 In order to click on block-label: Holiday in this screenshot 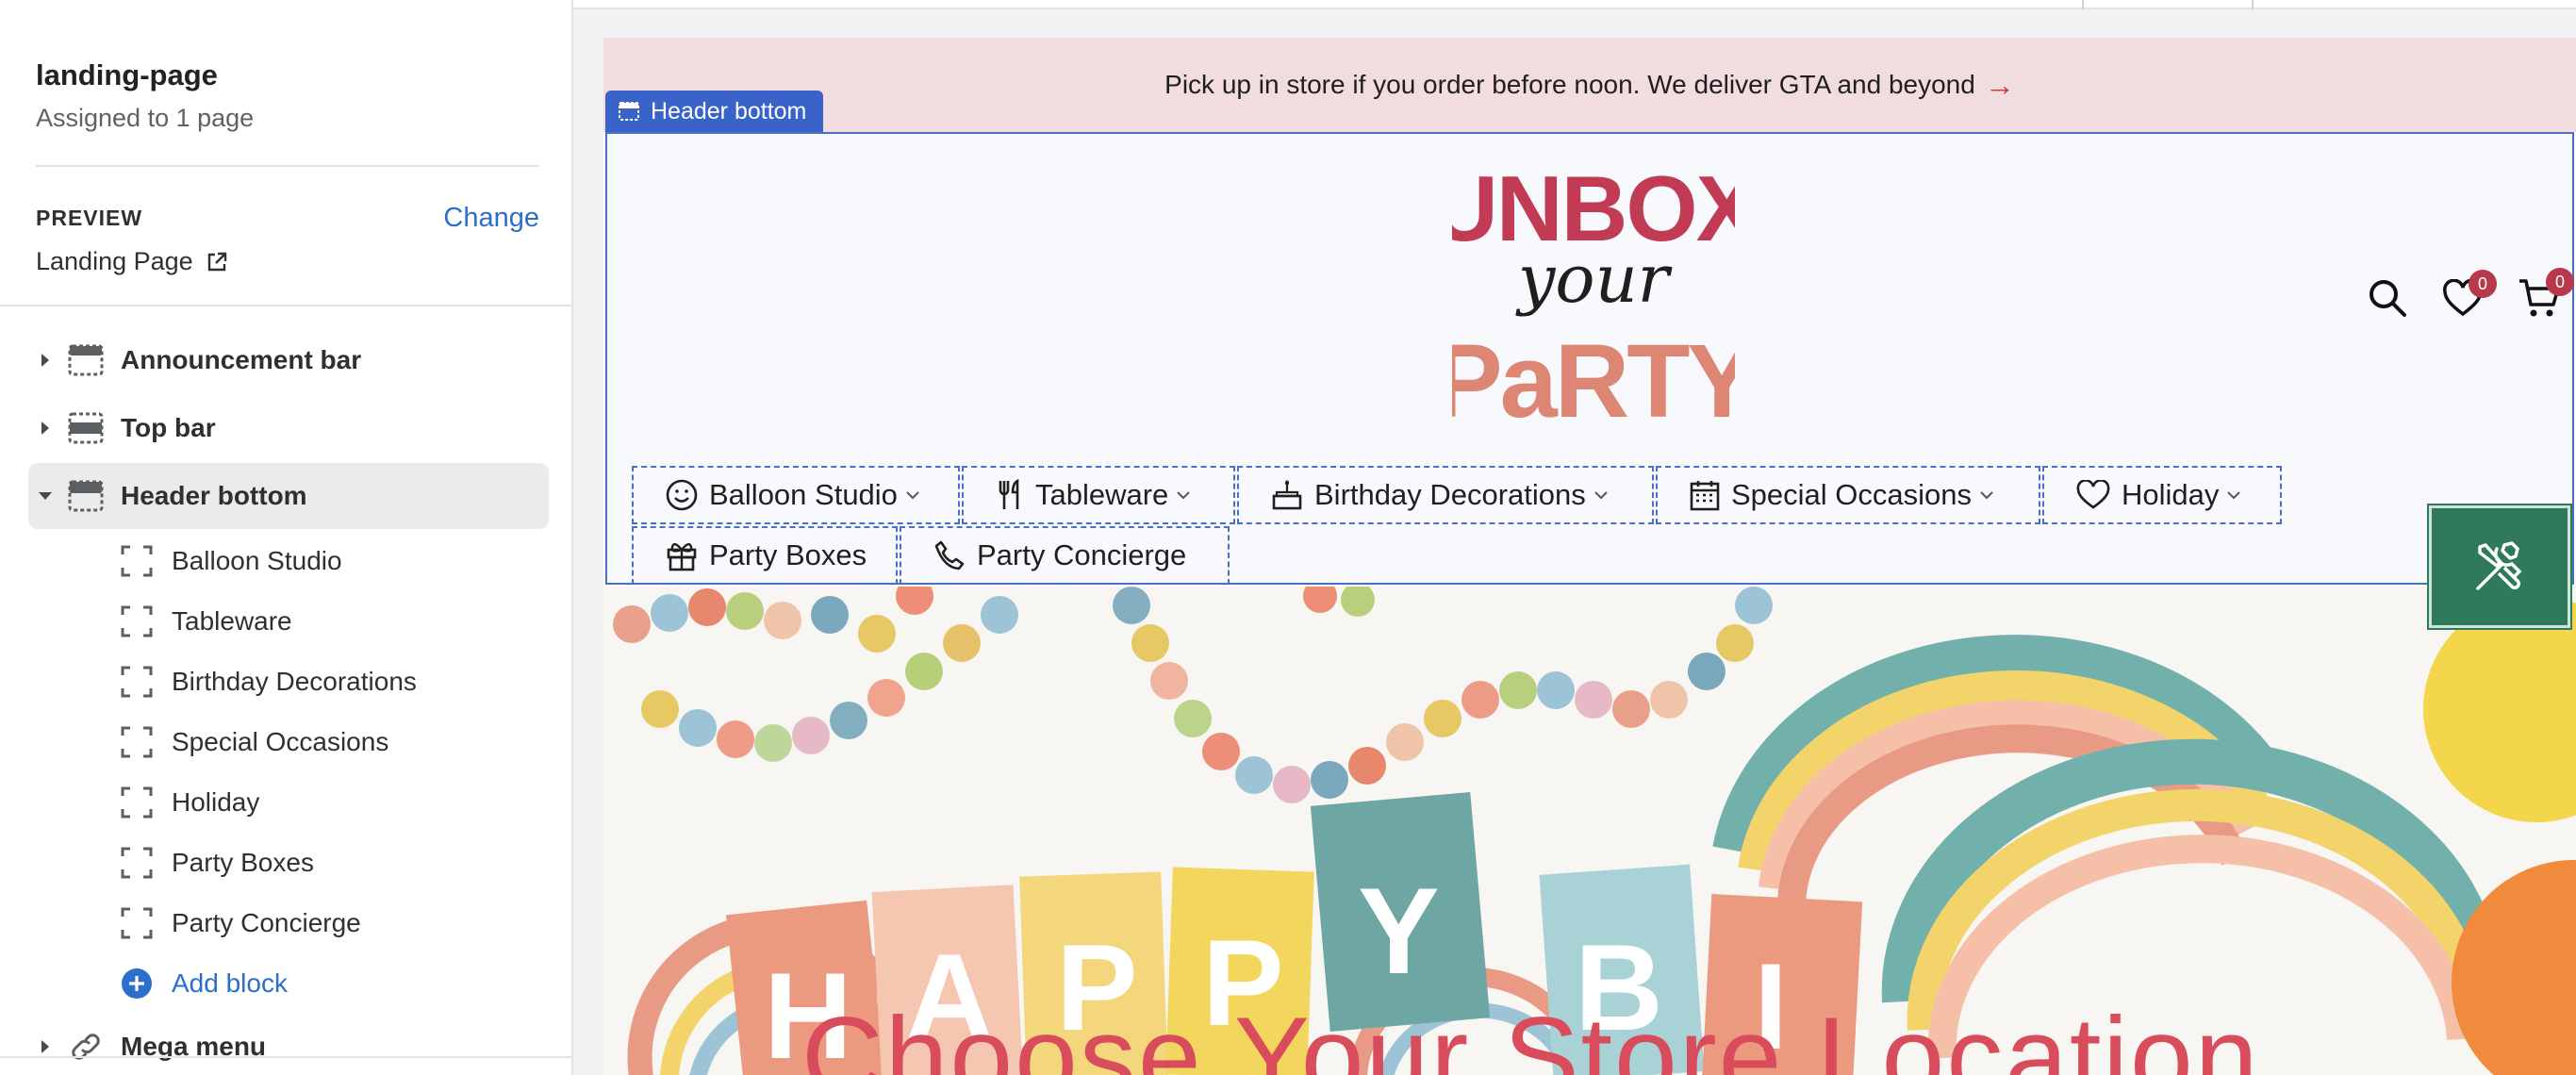, I will do `click(216, 802)`.